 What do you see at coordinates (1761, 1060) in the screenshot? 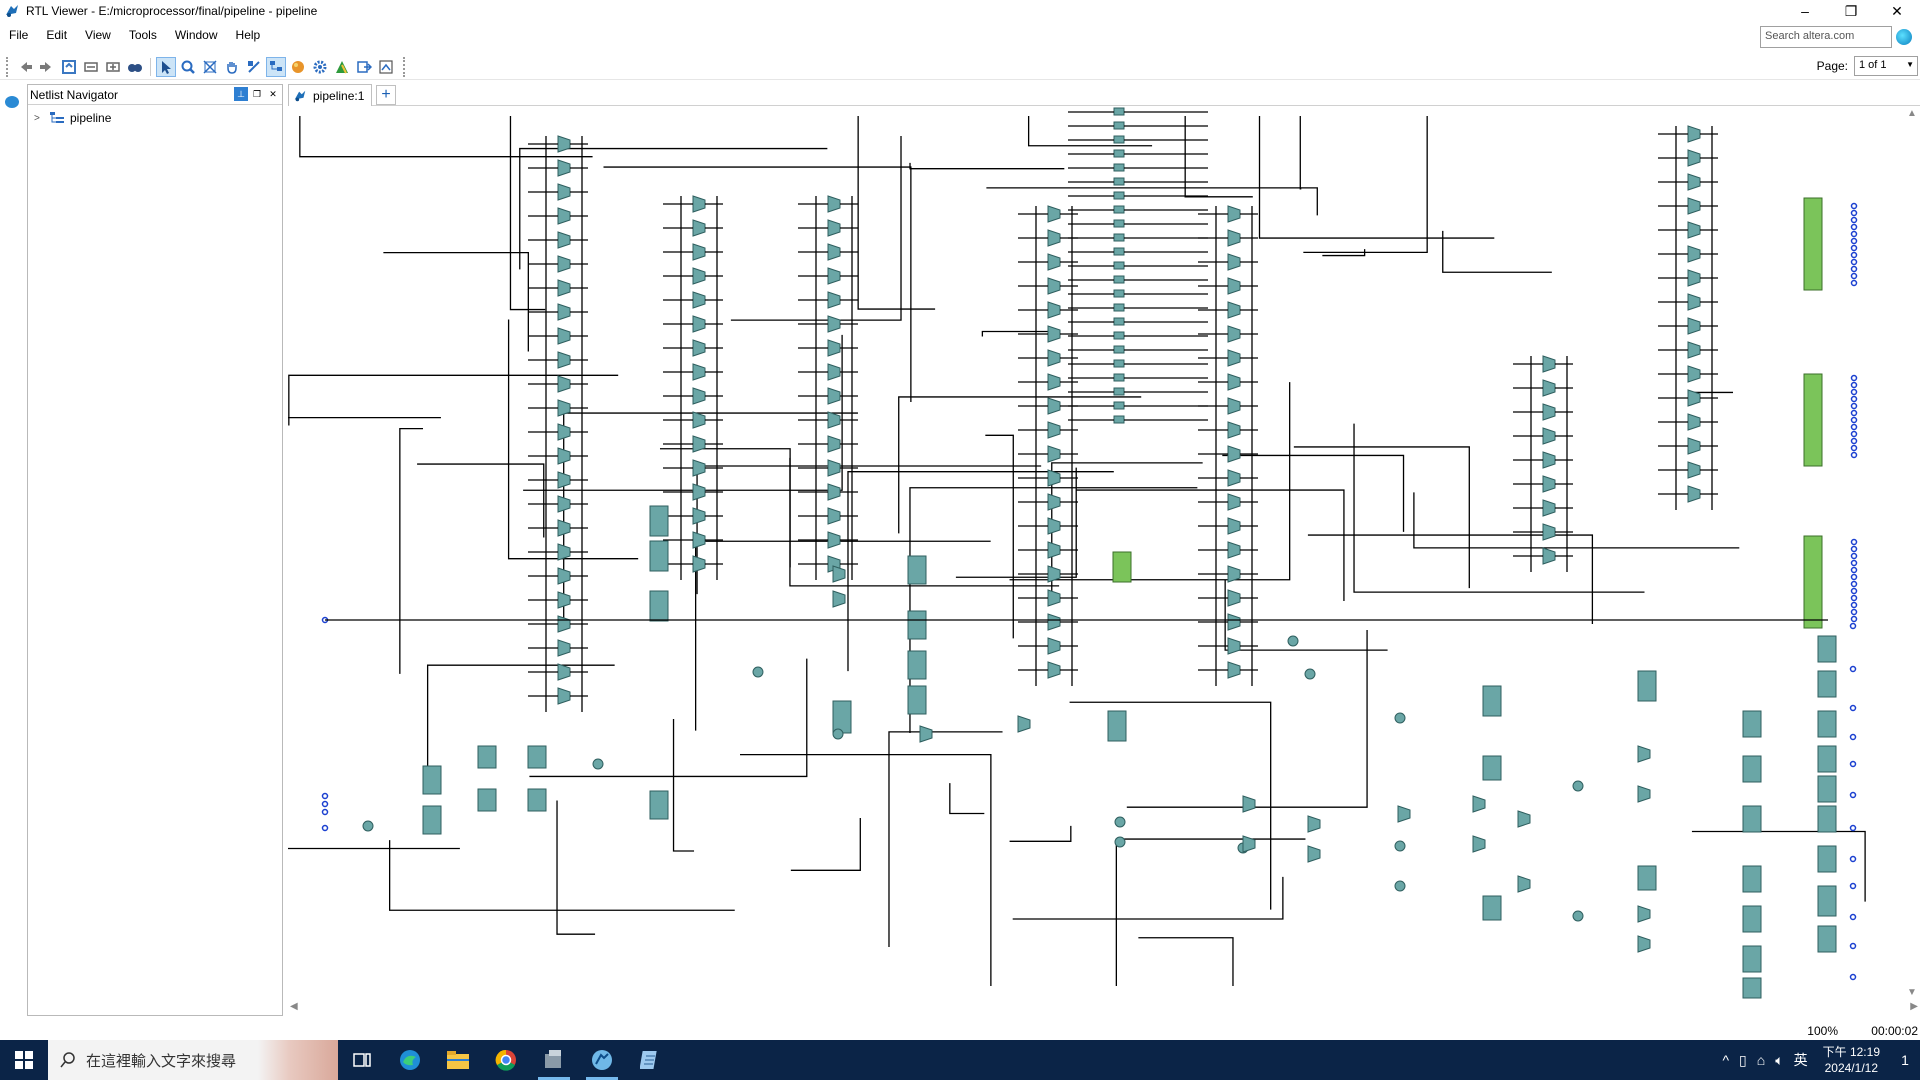
I see `network-icon: ⌂` at bounding box center [1761, 1060].